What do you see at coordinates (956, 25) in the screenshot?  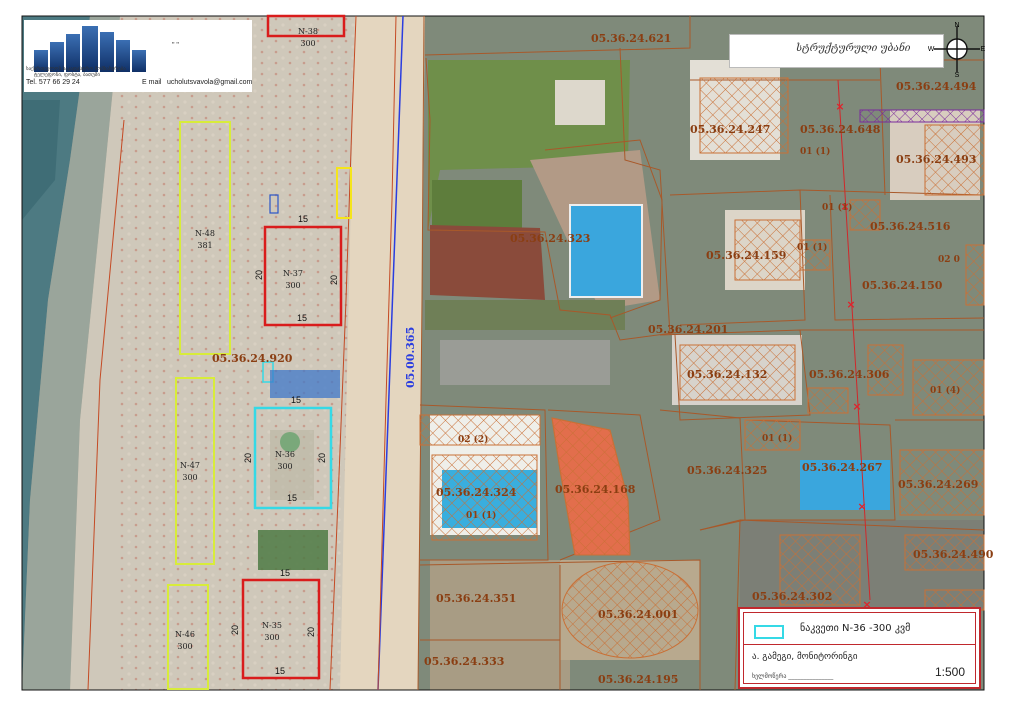 I see `compass-n: N` at bounding box center [956, 25].